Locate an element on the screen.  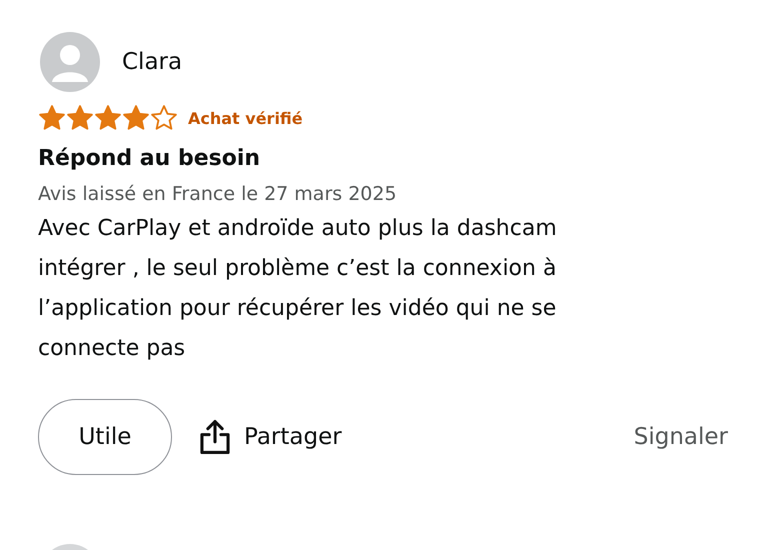
share-icon is located at coordinates (215, 437).